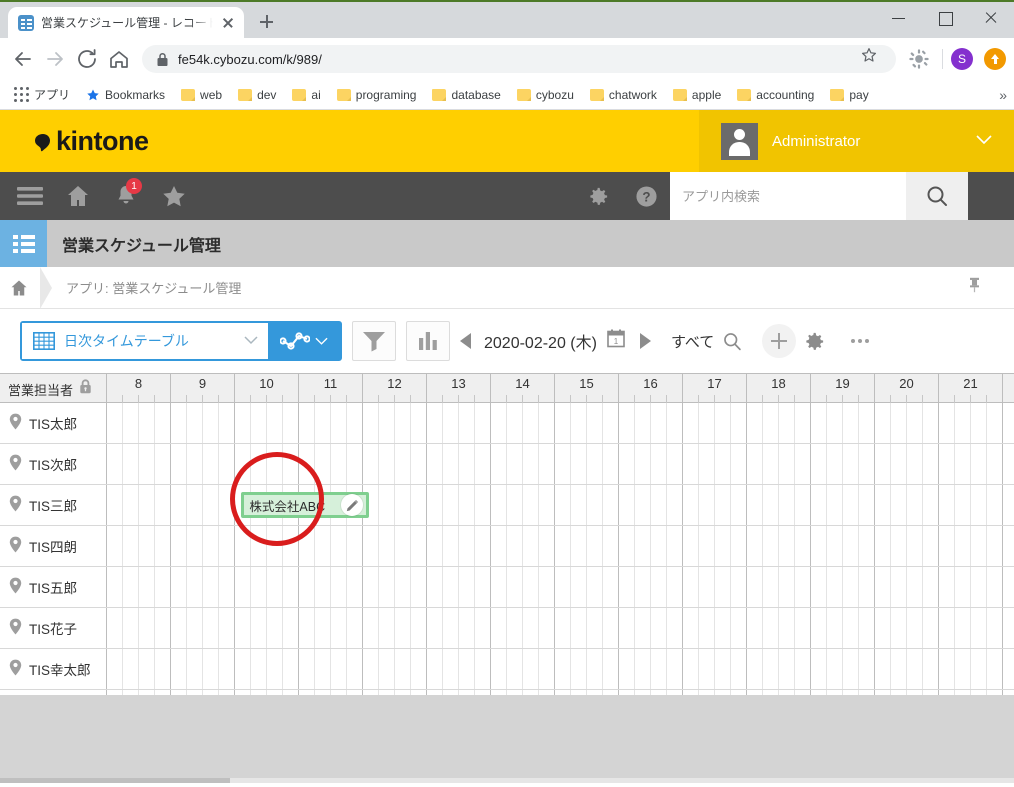 Image resolution: width=1014 pixels, height=787 pixels. I want to click on timetable-row-name: TIS花子, so click(53, 628).